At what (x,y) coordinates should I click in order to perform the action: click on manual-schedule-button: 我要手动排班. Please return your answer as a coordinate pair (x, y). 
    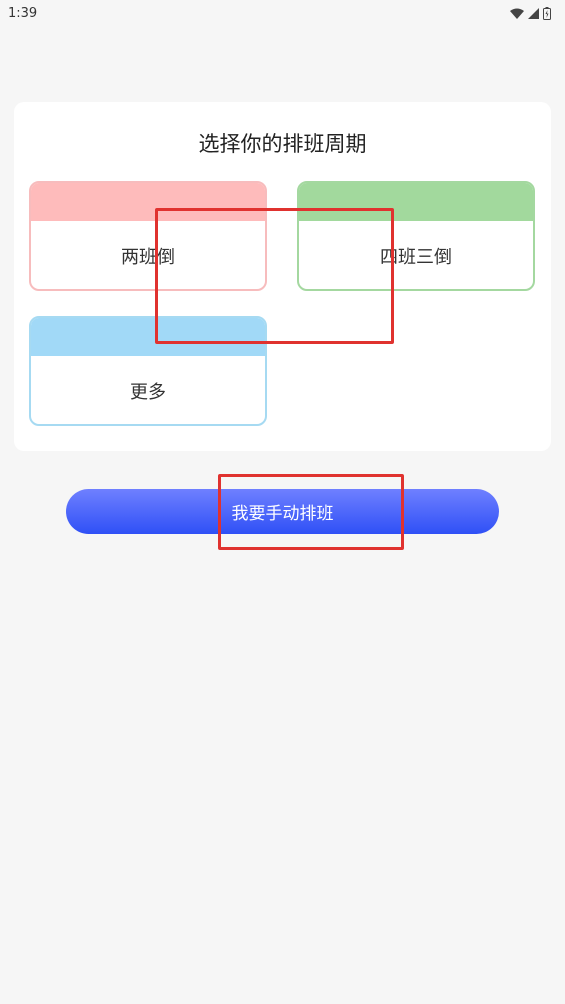
    Looking at the image, I should click on (282, 511).